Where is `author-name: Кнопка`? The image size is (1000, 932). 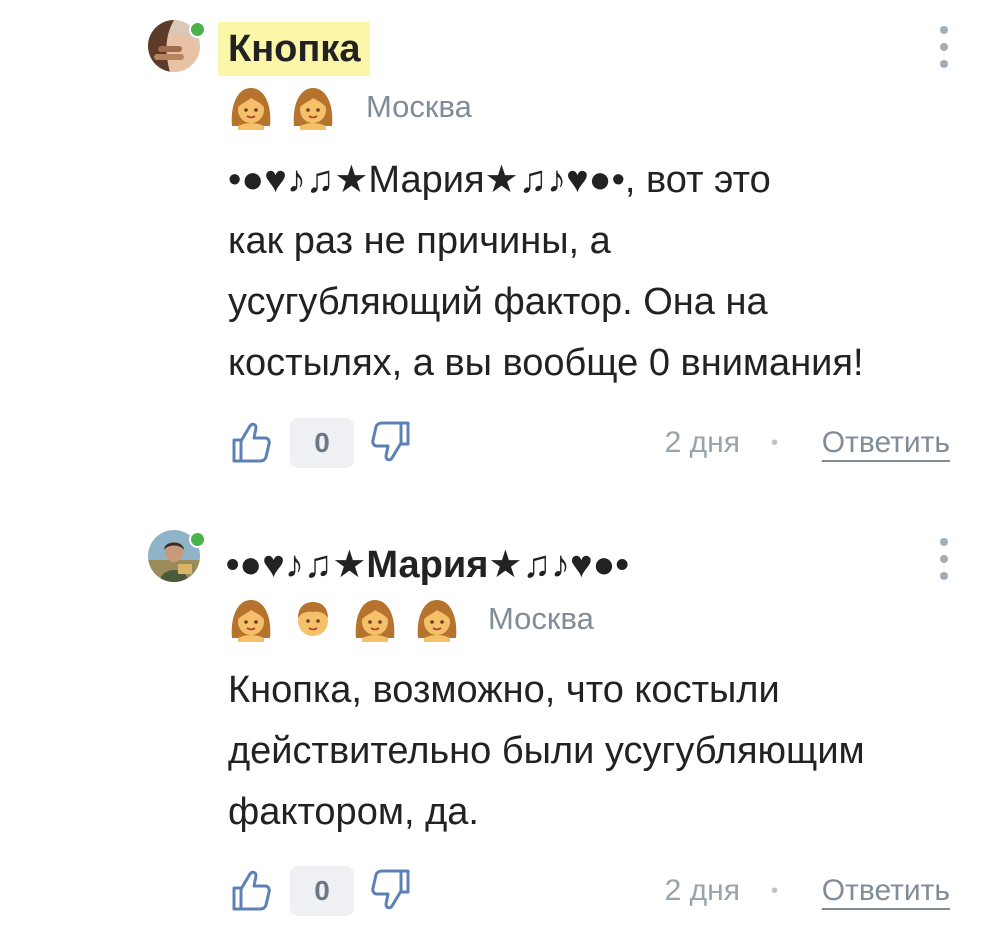 author-name: Кнопка is located at coordinates (294, 49).